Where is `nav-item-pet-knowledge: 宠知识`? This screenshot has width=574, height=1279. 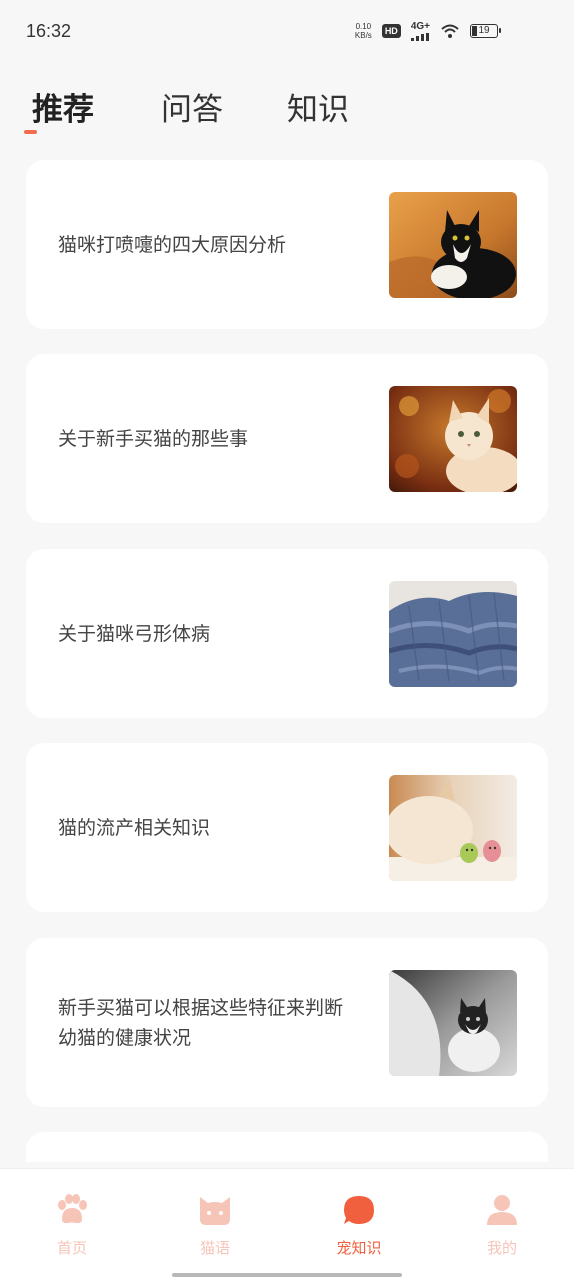 nav-item-pet-knowledge: 宠知识 is located at coordinates (359, 1228).